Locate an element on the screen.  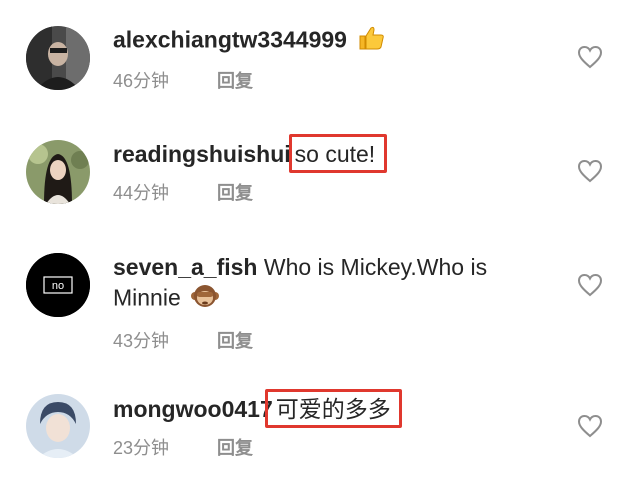
avatar-label: no is located at coordinates (58, 286).